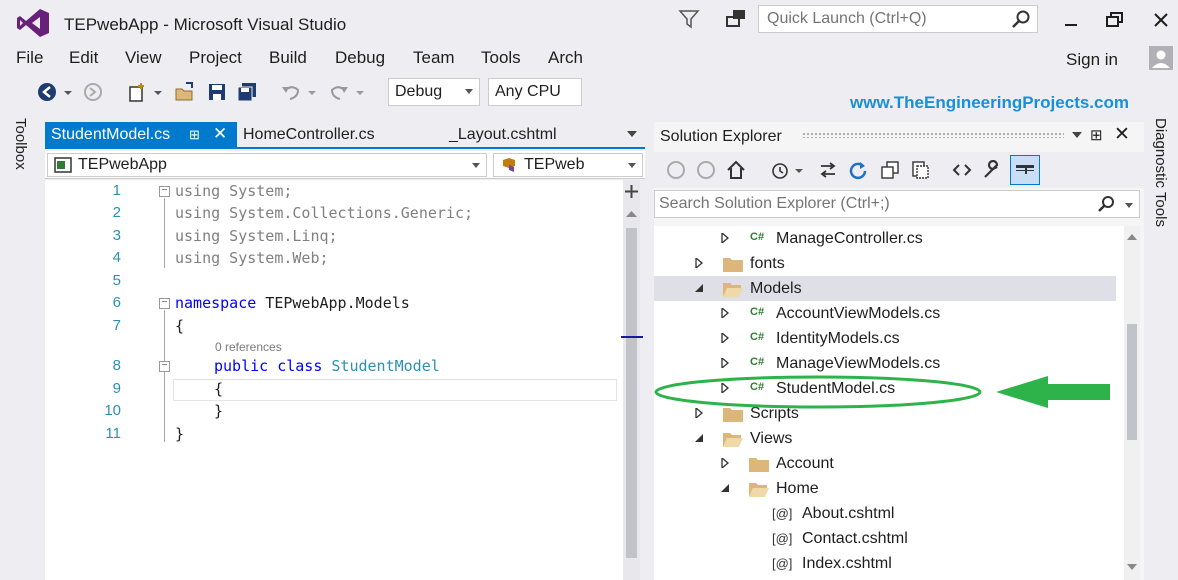  I want to click on redo-dropdown-icon, so click(360, 92).